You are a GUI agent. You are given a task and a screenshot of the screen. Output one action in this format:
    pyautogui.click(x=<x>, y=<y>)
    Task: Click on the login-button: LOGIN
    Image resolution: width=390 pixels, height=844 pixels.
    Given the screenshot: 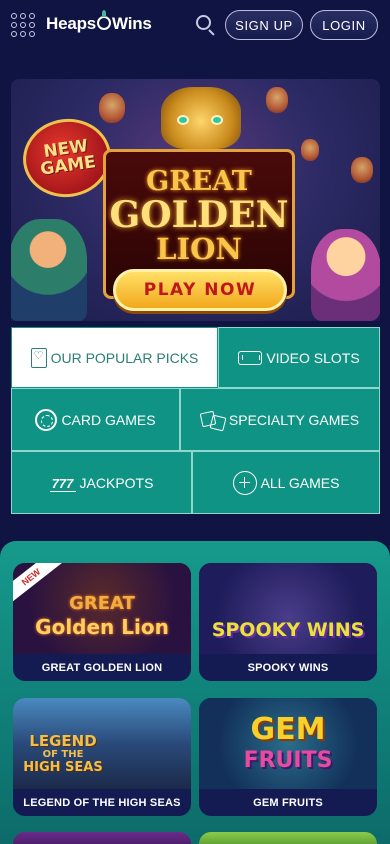 What is the action you would take?
    pyautogui.click(x=344, y=25)
    